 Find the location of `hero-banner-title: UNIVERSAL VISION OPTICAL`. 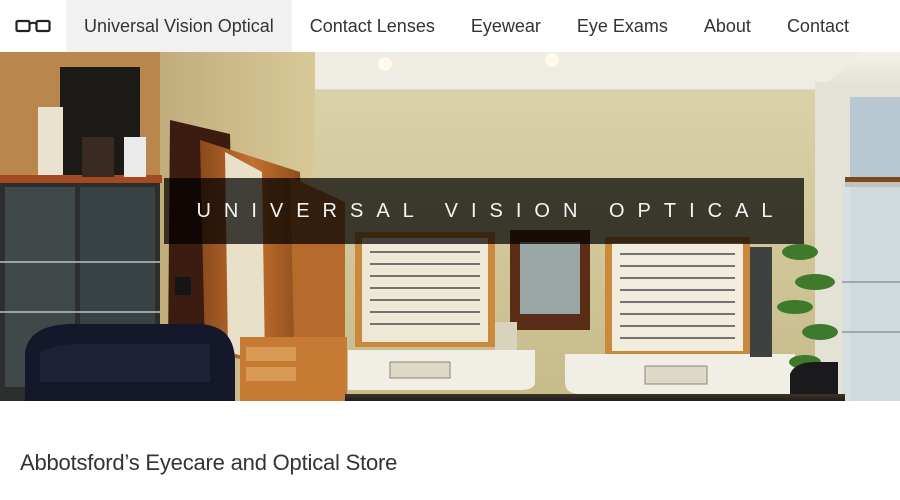

hero-banner-title: UNIVERSAL VISION OPTICAL is located at coordinates (491, 210).